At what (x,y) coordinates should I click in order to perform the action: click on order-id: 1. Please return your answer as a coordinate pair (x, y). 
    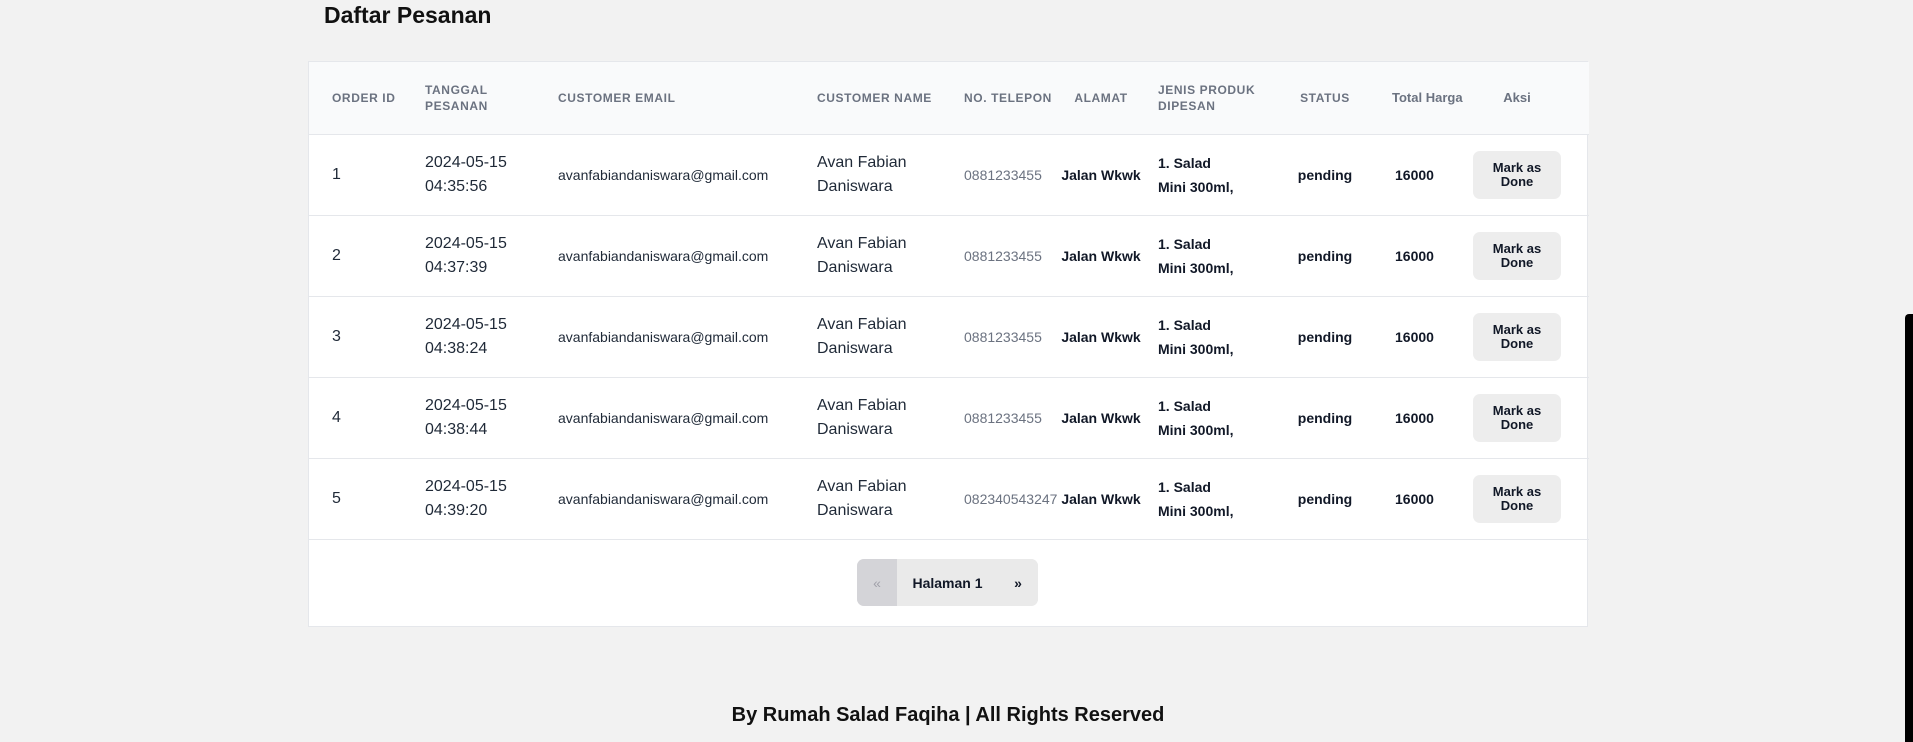
    Looking at the image, I should click on (336, 174).